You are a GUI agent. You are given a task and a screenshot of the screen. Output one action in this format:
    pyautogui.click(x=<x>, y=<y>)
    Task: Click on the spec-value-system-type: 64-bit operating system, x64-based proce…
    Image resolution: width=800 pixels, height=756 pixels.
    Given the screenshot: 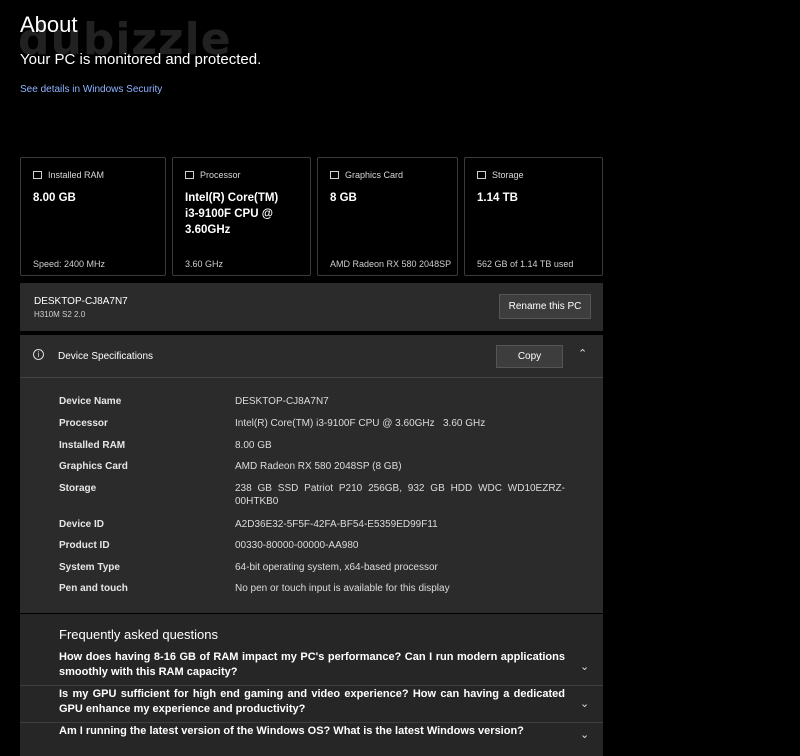 What is the action you would take?
    pyautogui.click(x=336, y=567)
    